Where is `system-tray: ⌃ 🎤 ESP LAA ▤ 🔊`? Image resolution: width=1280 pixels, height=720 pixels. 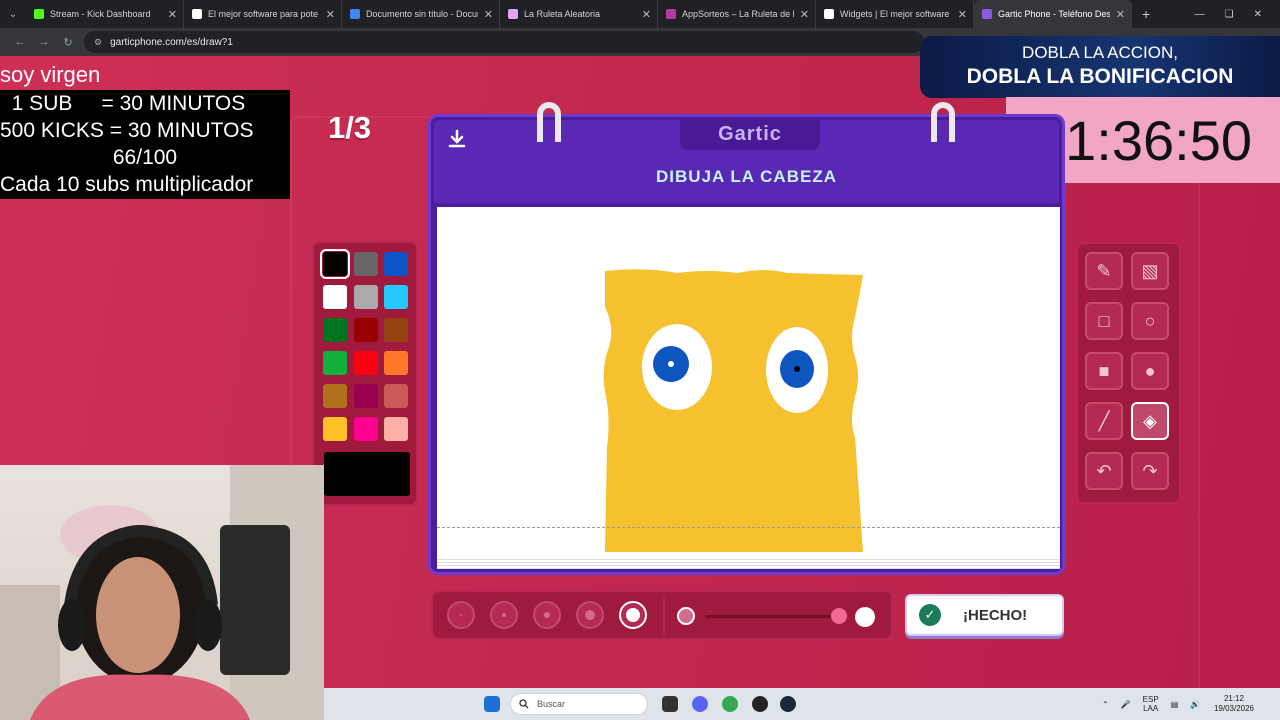 system-tray: ⌃ 🎤 ESP LAA ▤ 🔊 is located at coordinates (1151, 704).